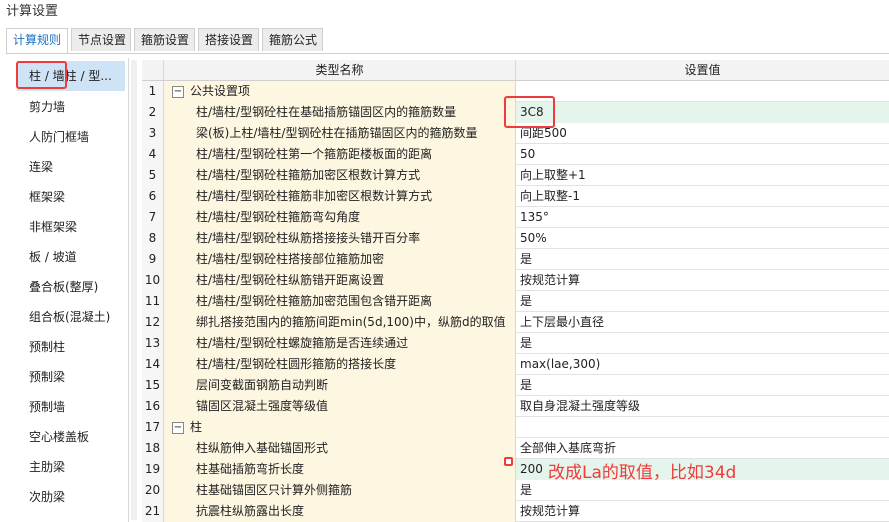 The image size is (889, 522). Describe the element at coordinates (702, 196) in the screenshot. I see `setting-value-cell: 向上取整-1` at that location.